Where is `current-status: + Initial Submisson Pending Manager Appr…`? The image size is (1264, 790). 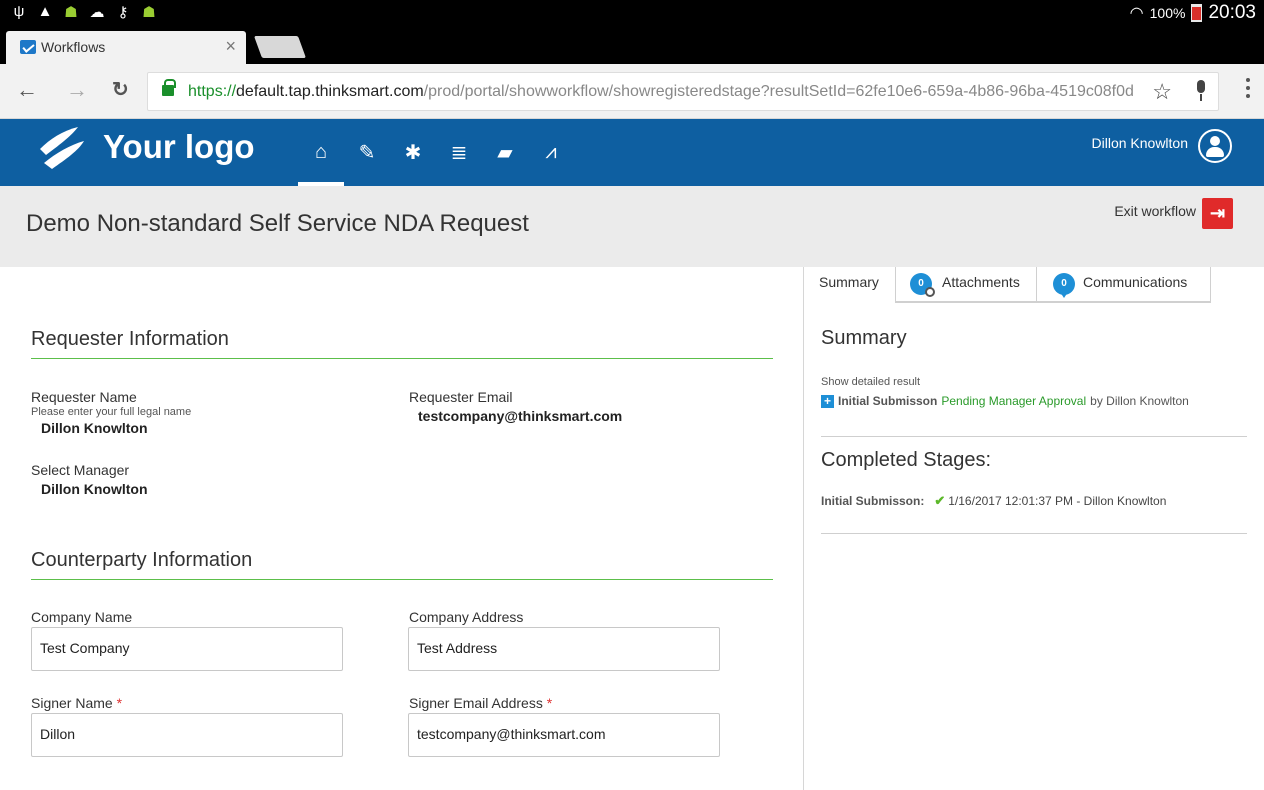 current-status: + Initial Submisson Pending Manager Appr… is located at coordinates (1005, 401).